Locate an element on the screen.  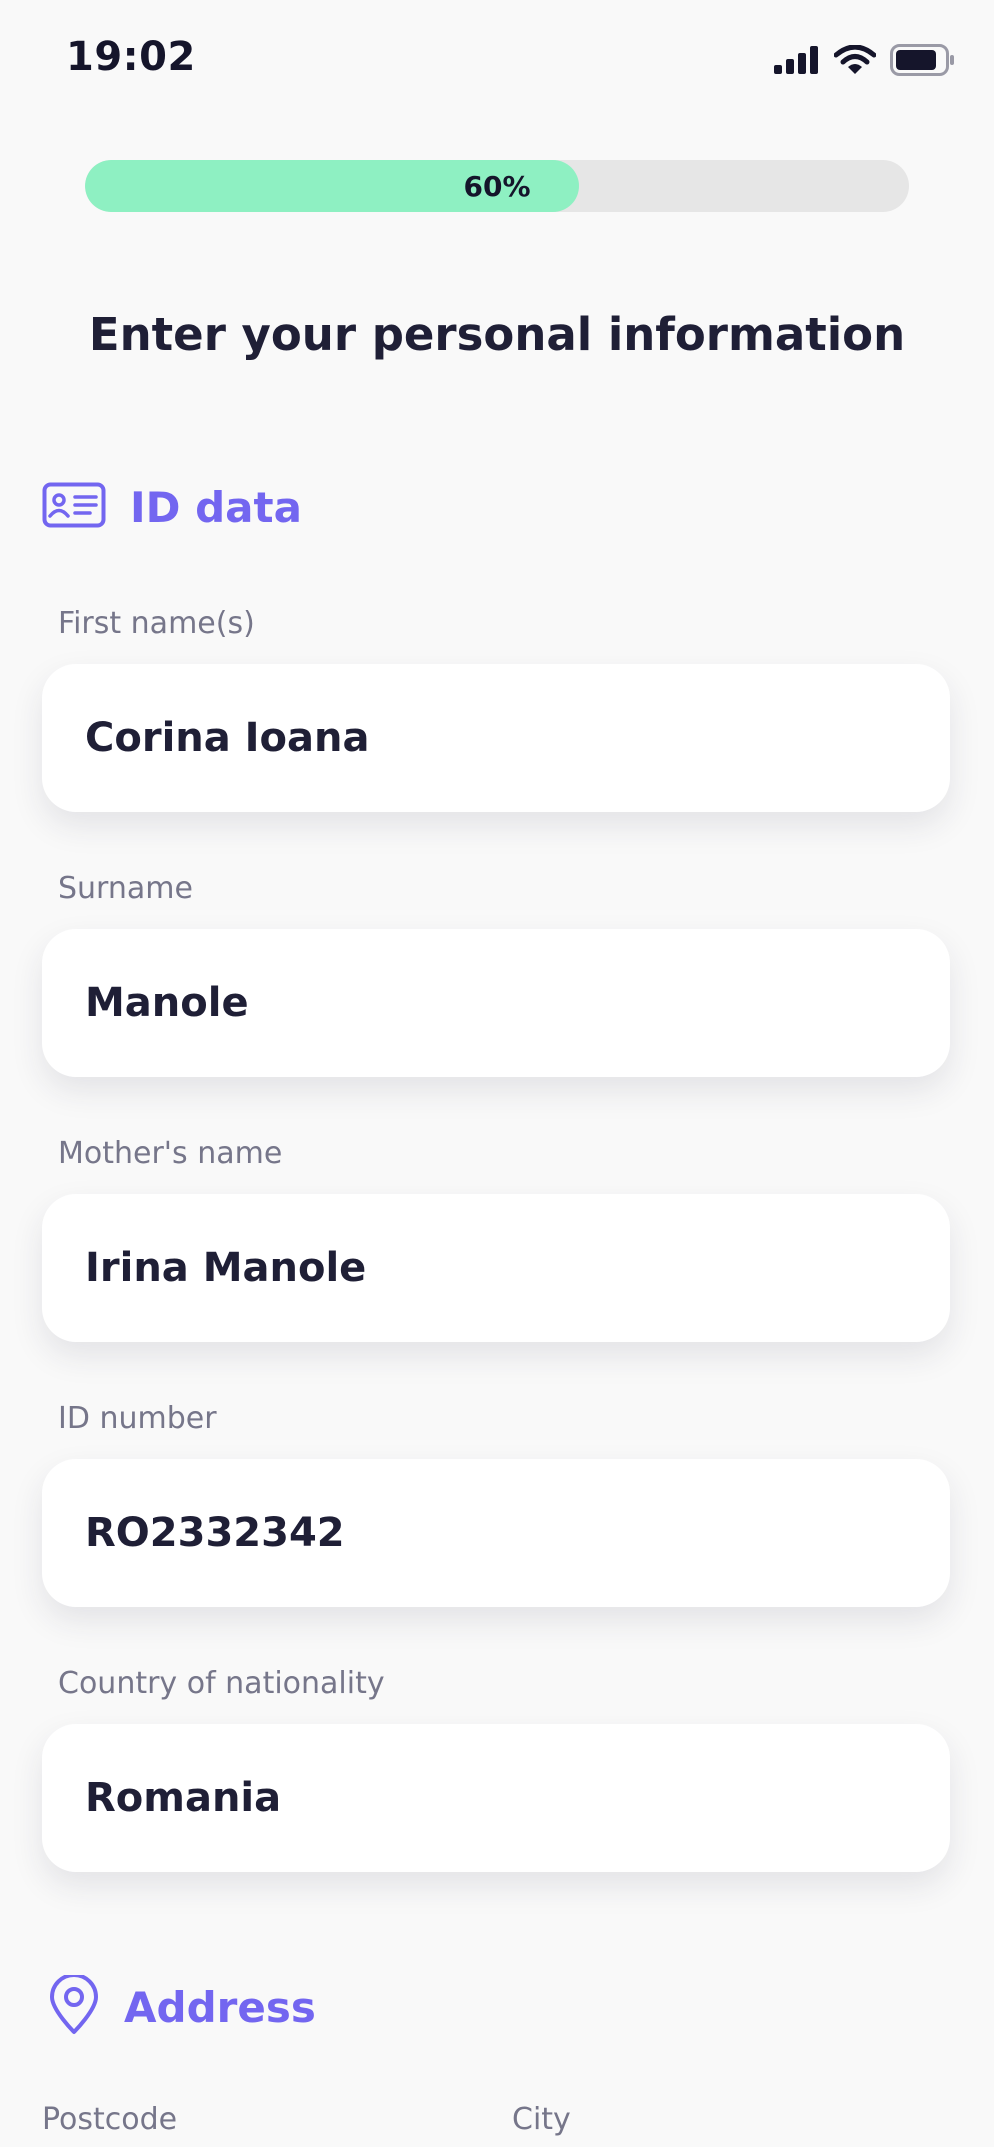
surname-field: Surname Manole is located at coordinates (496, 974).